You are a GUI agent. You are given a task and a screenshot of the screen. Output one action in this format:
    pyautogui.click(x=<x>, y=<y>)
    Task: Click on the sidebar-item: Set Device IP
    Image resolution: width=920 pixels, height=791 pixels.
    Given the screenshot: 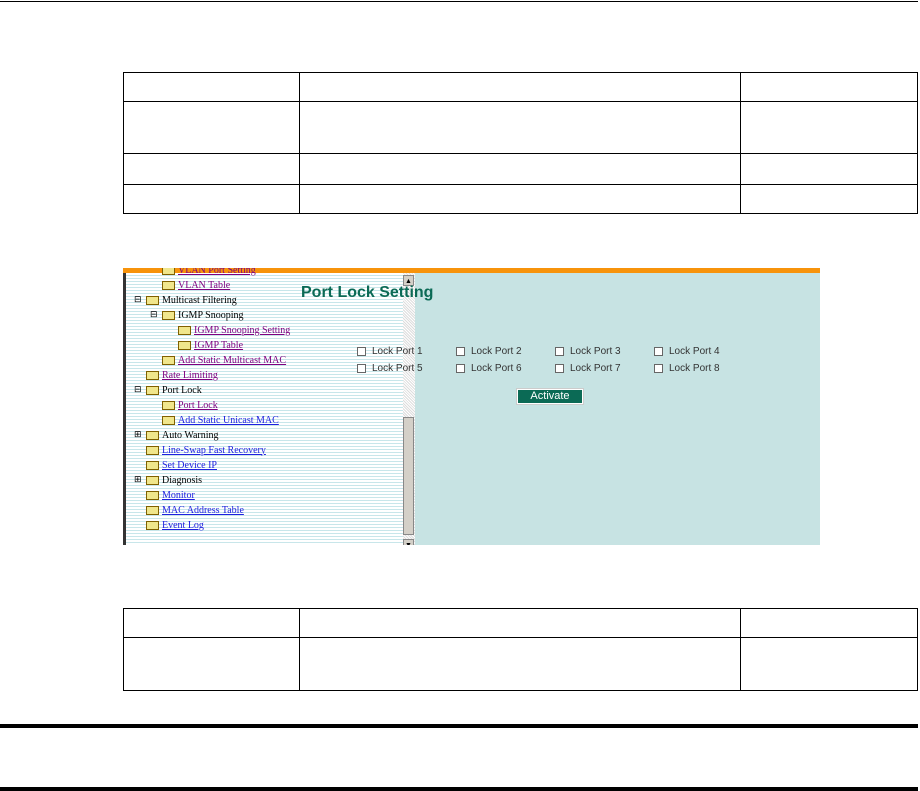 What is the action you would take?
    pyautogui.click(x=175, y=465)
    